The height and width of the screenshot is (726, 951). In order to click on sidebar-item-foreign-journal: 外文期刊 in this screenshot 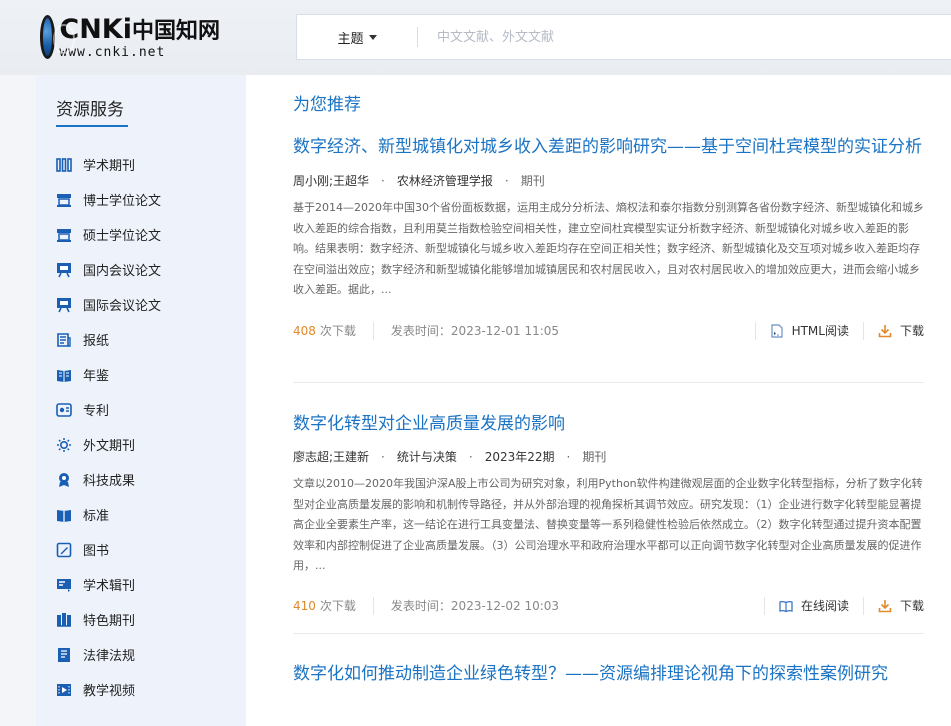, I will do `click(108, 444)`.